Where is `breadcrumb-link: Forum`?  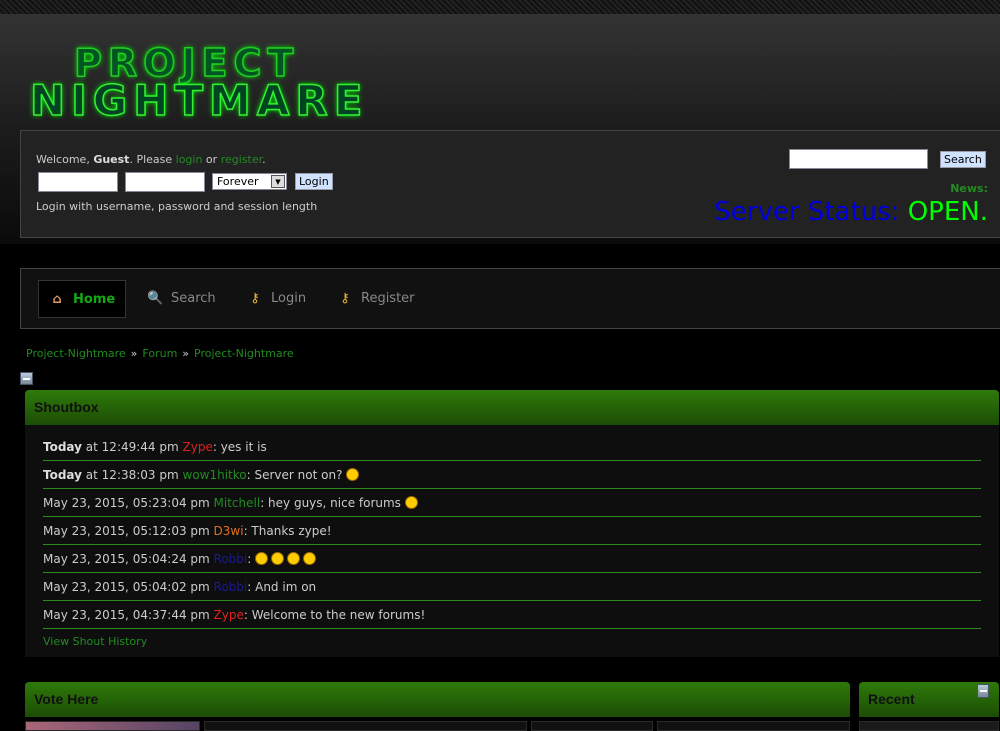
breadcrumb-link: Forum is located at coordinates (159, 353).